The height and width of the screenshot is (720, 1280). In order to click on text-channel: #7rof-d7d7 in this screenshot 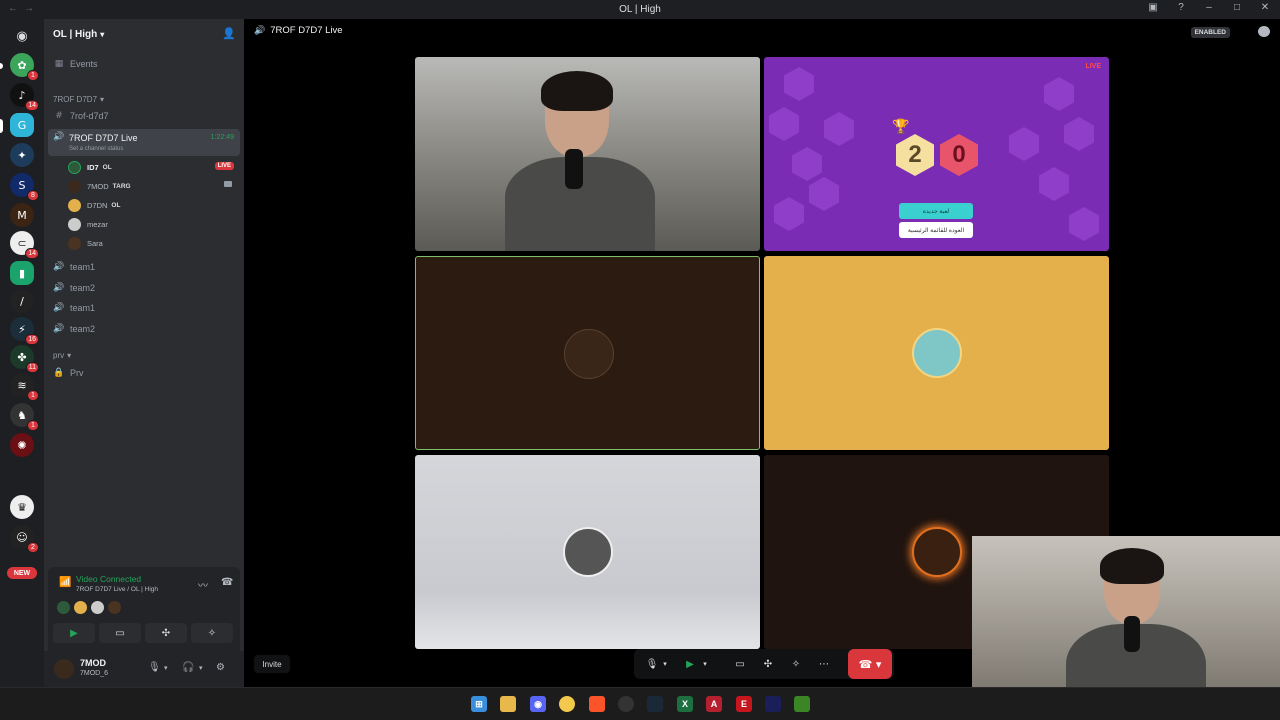, I will do `click(144, 116)`.